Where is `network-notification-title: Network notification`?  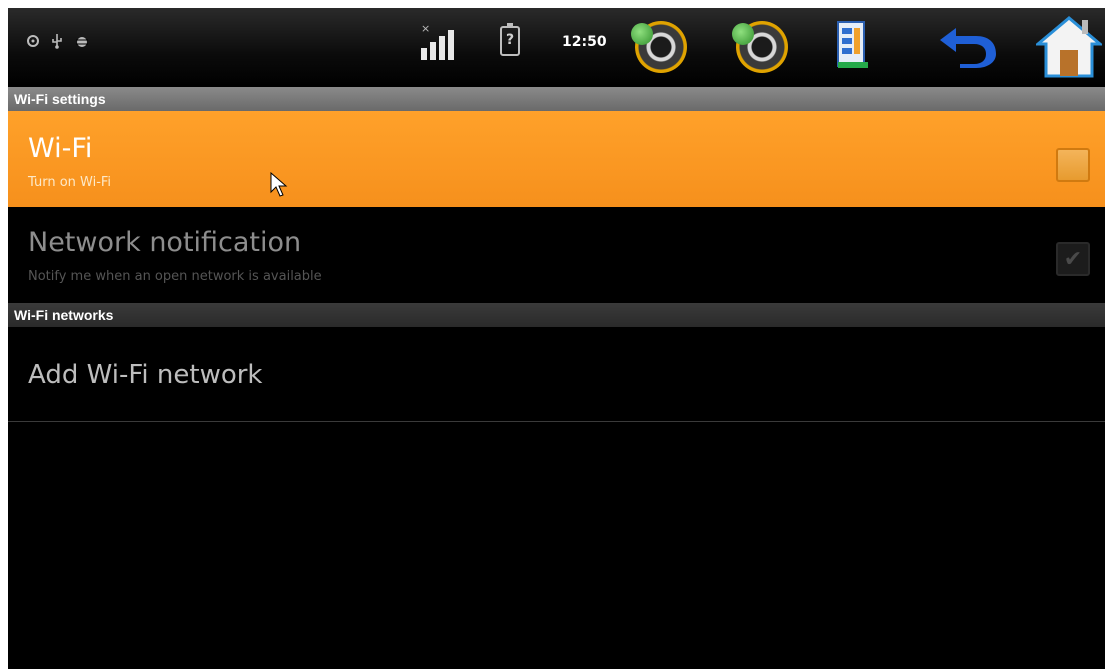
network-notification-title: Network notification is located at coordinates (165, 242).